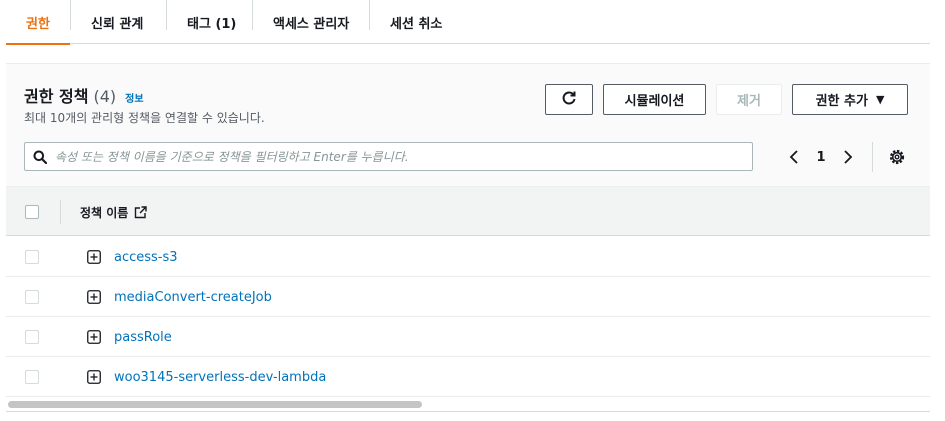 This screenshot has height=421, width=945. Describe the element at coordinates (60, 212) in the screenshot. I see `column-divider` at that location.